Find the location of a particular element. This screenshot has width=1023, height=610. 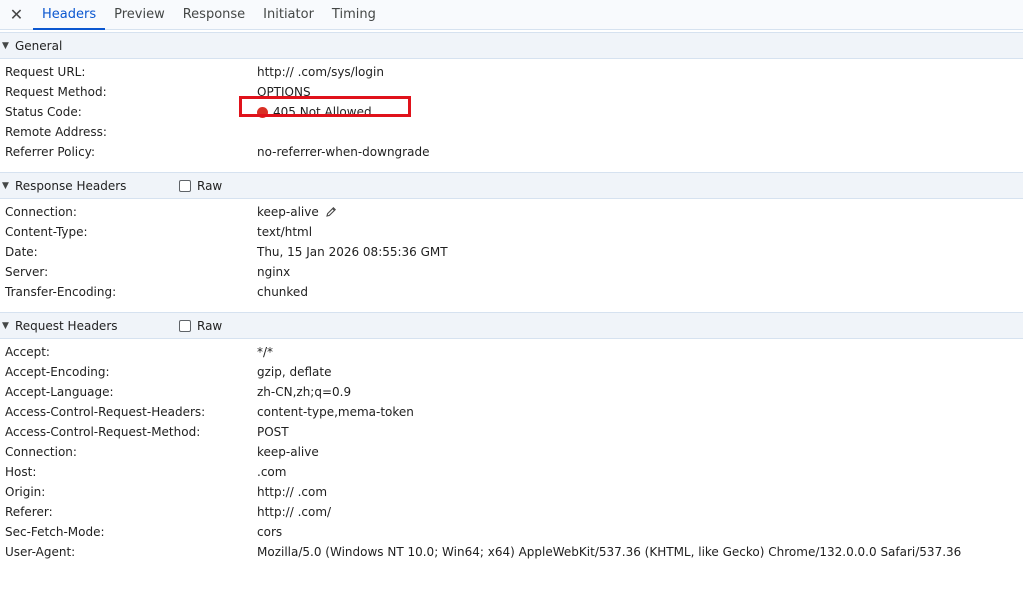

header-value: Thu, 15 Jan 2026 08:55:36 GMT is located at coordinates (352, 252).